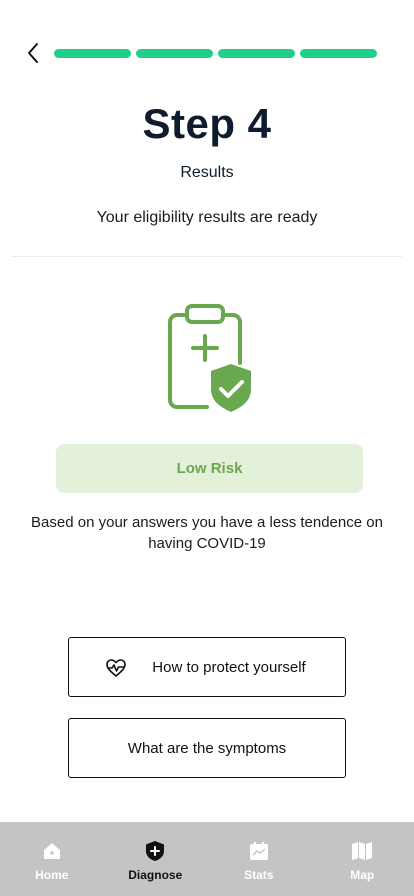 The height and width of the screenshot is (896, 414). Describe the element at coordinates (207, 123) in the screenshot. I see `page-title: Step 4` at that location.